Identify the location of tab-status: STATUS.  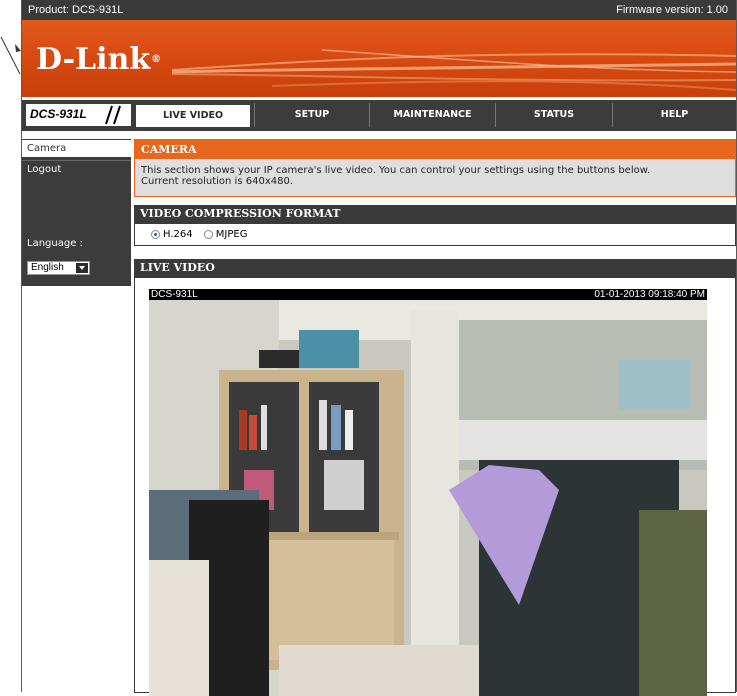
(553, 115).